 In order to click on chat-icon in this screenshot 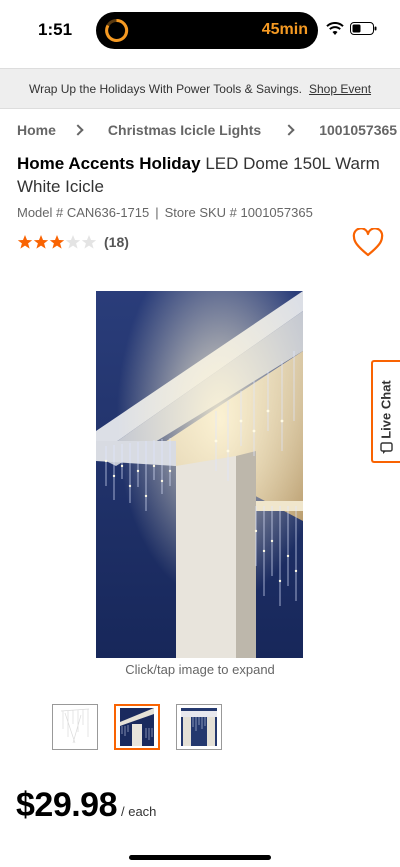, I will do `click(386, 448)`.